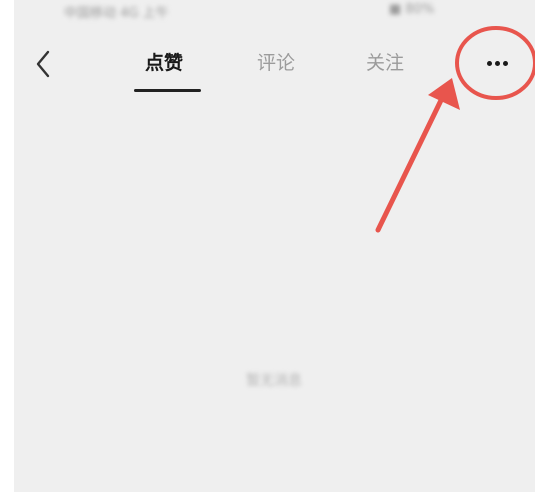  Describe the element at coordinates (116, 13) in the screenshot. I see `status-carrier-text: 中国移动 4G 上午` at that location.